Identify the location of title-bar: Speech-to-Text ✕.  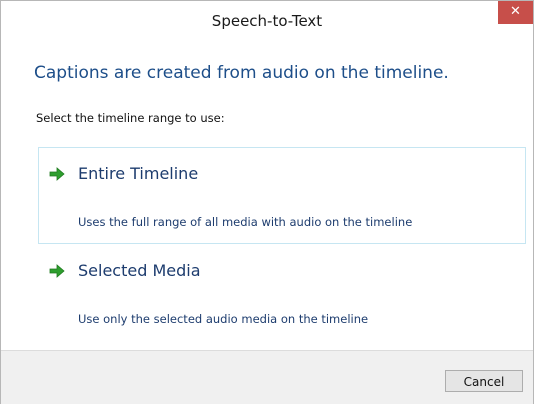
(267, 21).